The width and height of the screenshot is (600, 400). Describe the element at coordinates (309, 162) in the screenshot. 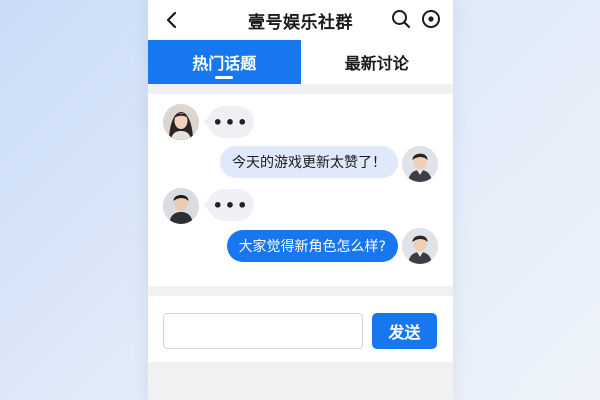

I see `message-bubble: 今天的游戏更新太赞了！` at that location.